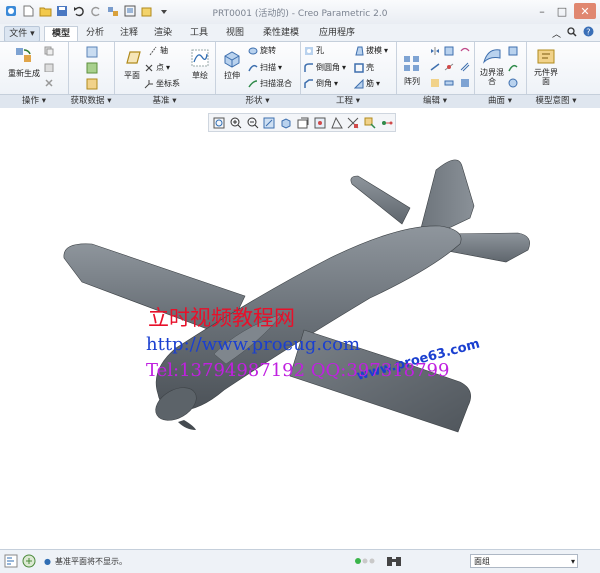 The width and height of the screenshot is (600, 573). What do you see at coordinates (269, 122) in the screenshot?
I see `repaint-icon` at bounding box center [269, 122].